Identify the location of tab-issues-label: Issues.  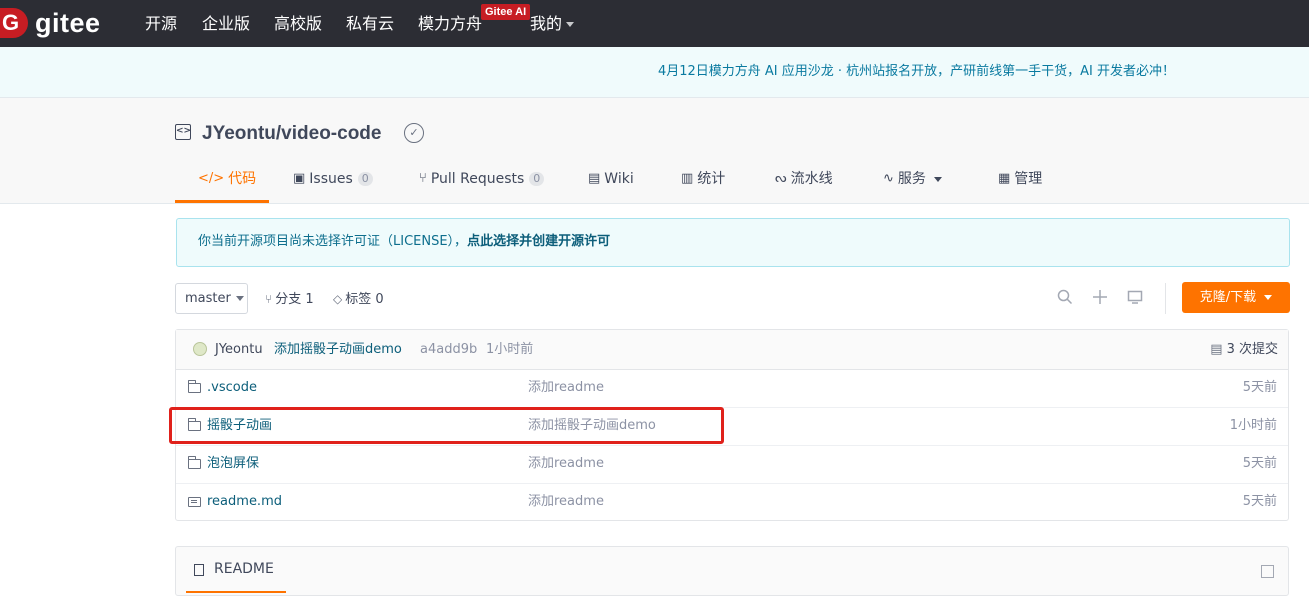
(331, 179).